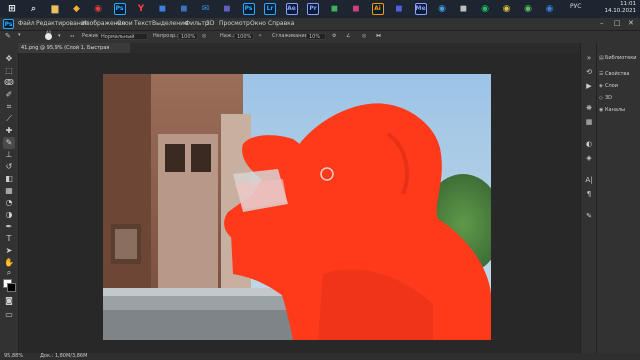 This screenshot has height=360, width=640. I want to click on panel-label: Слои, so click(611, 86).